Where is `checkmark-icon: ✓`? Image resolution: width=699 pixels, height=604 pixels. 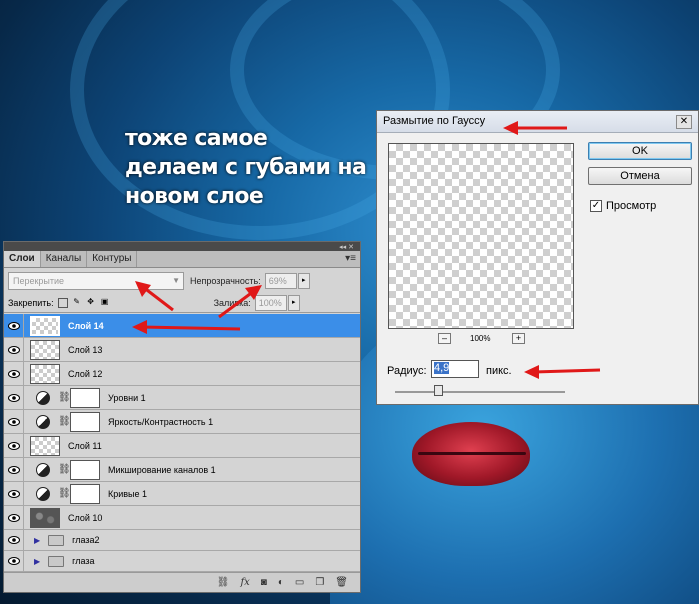 checkmark-icon: ✓ is located at coordinates (596, 206).